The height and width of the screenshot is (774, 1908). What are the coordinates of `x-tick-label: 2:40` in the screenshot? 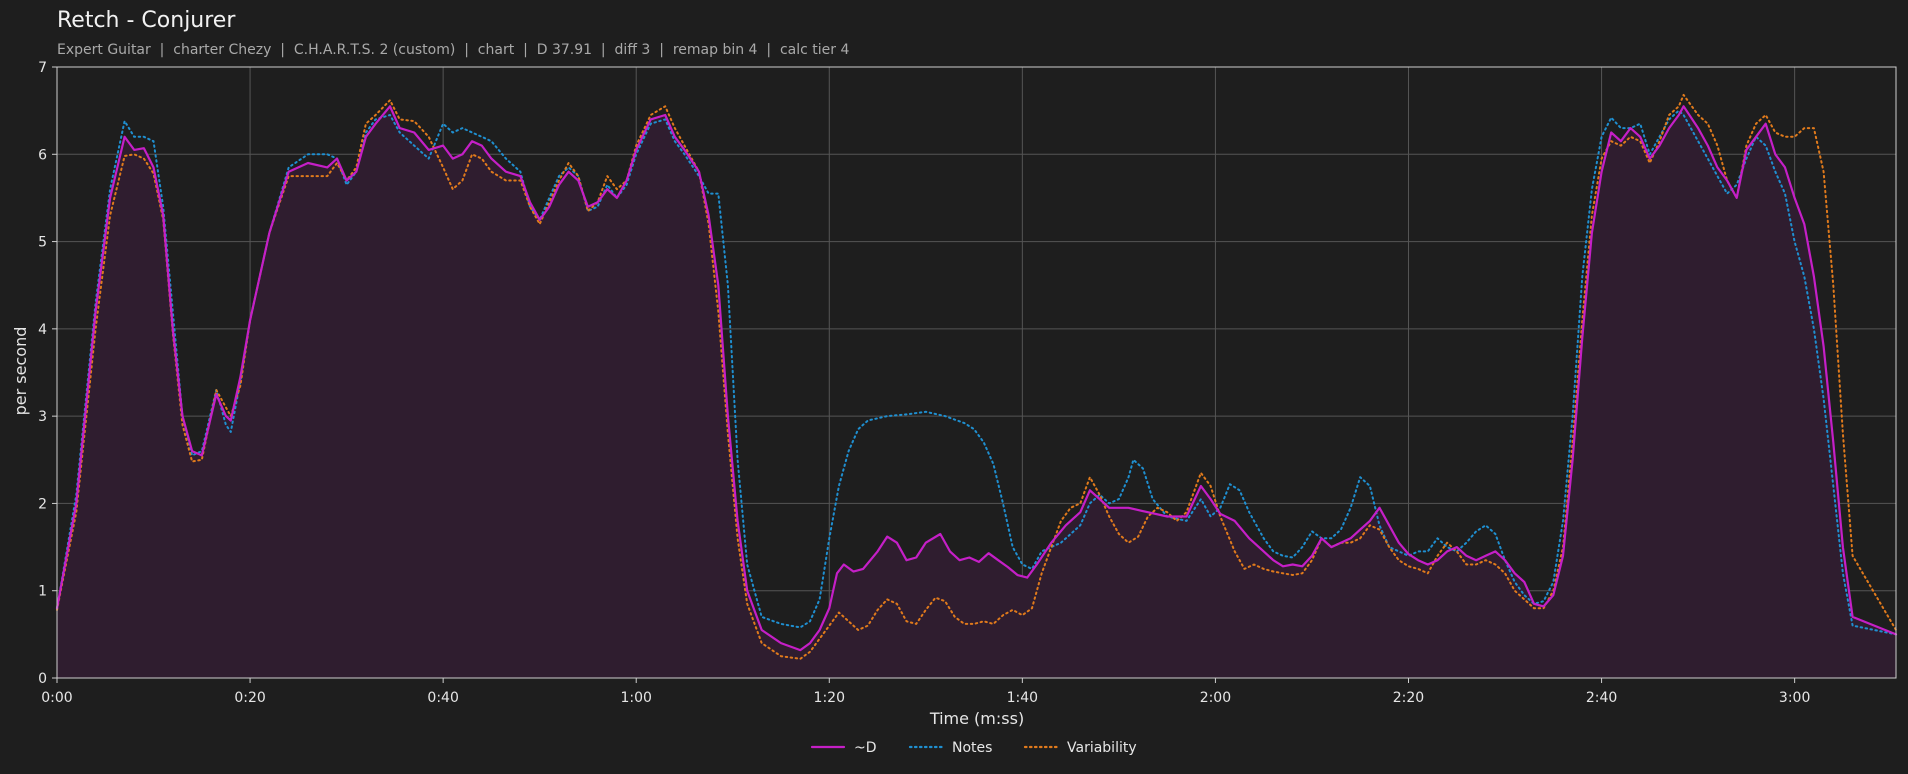 It's located at (1601, 698).